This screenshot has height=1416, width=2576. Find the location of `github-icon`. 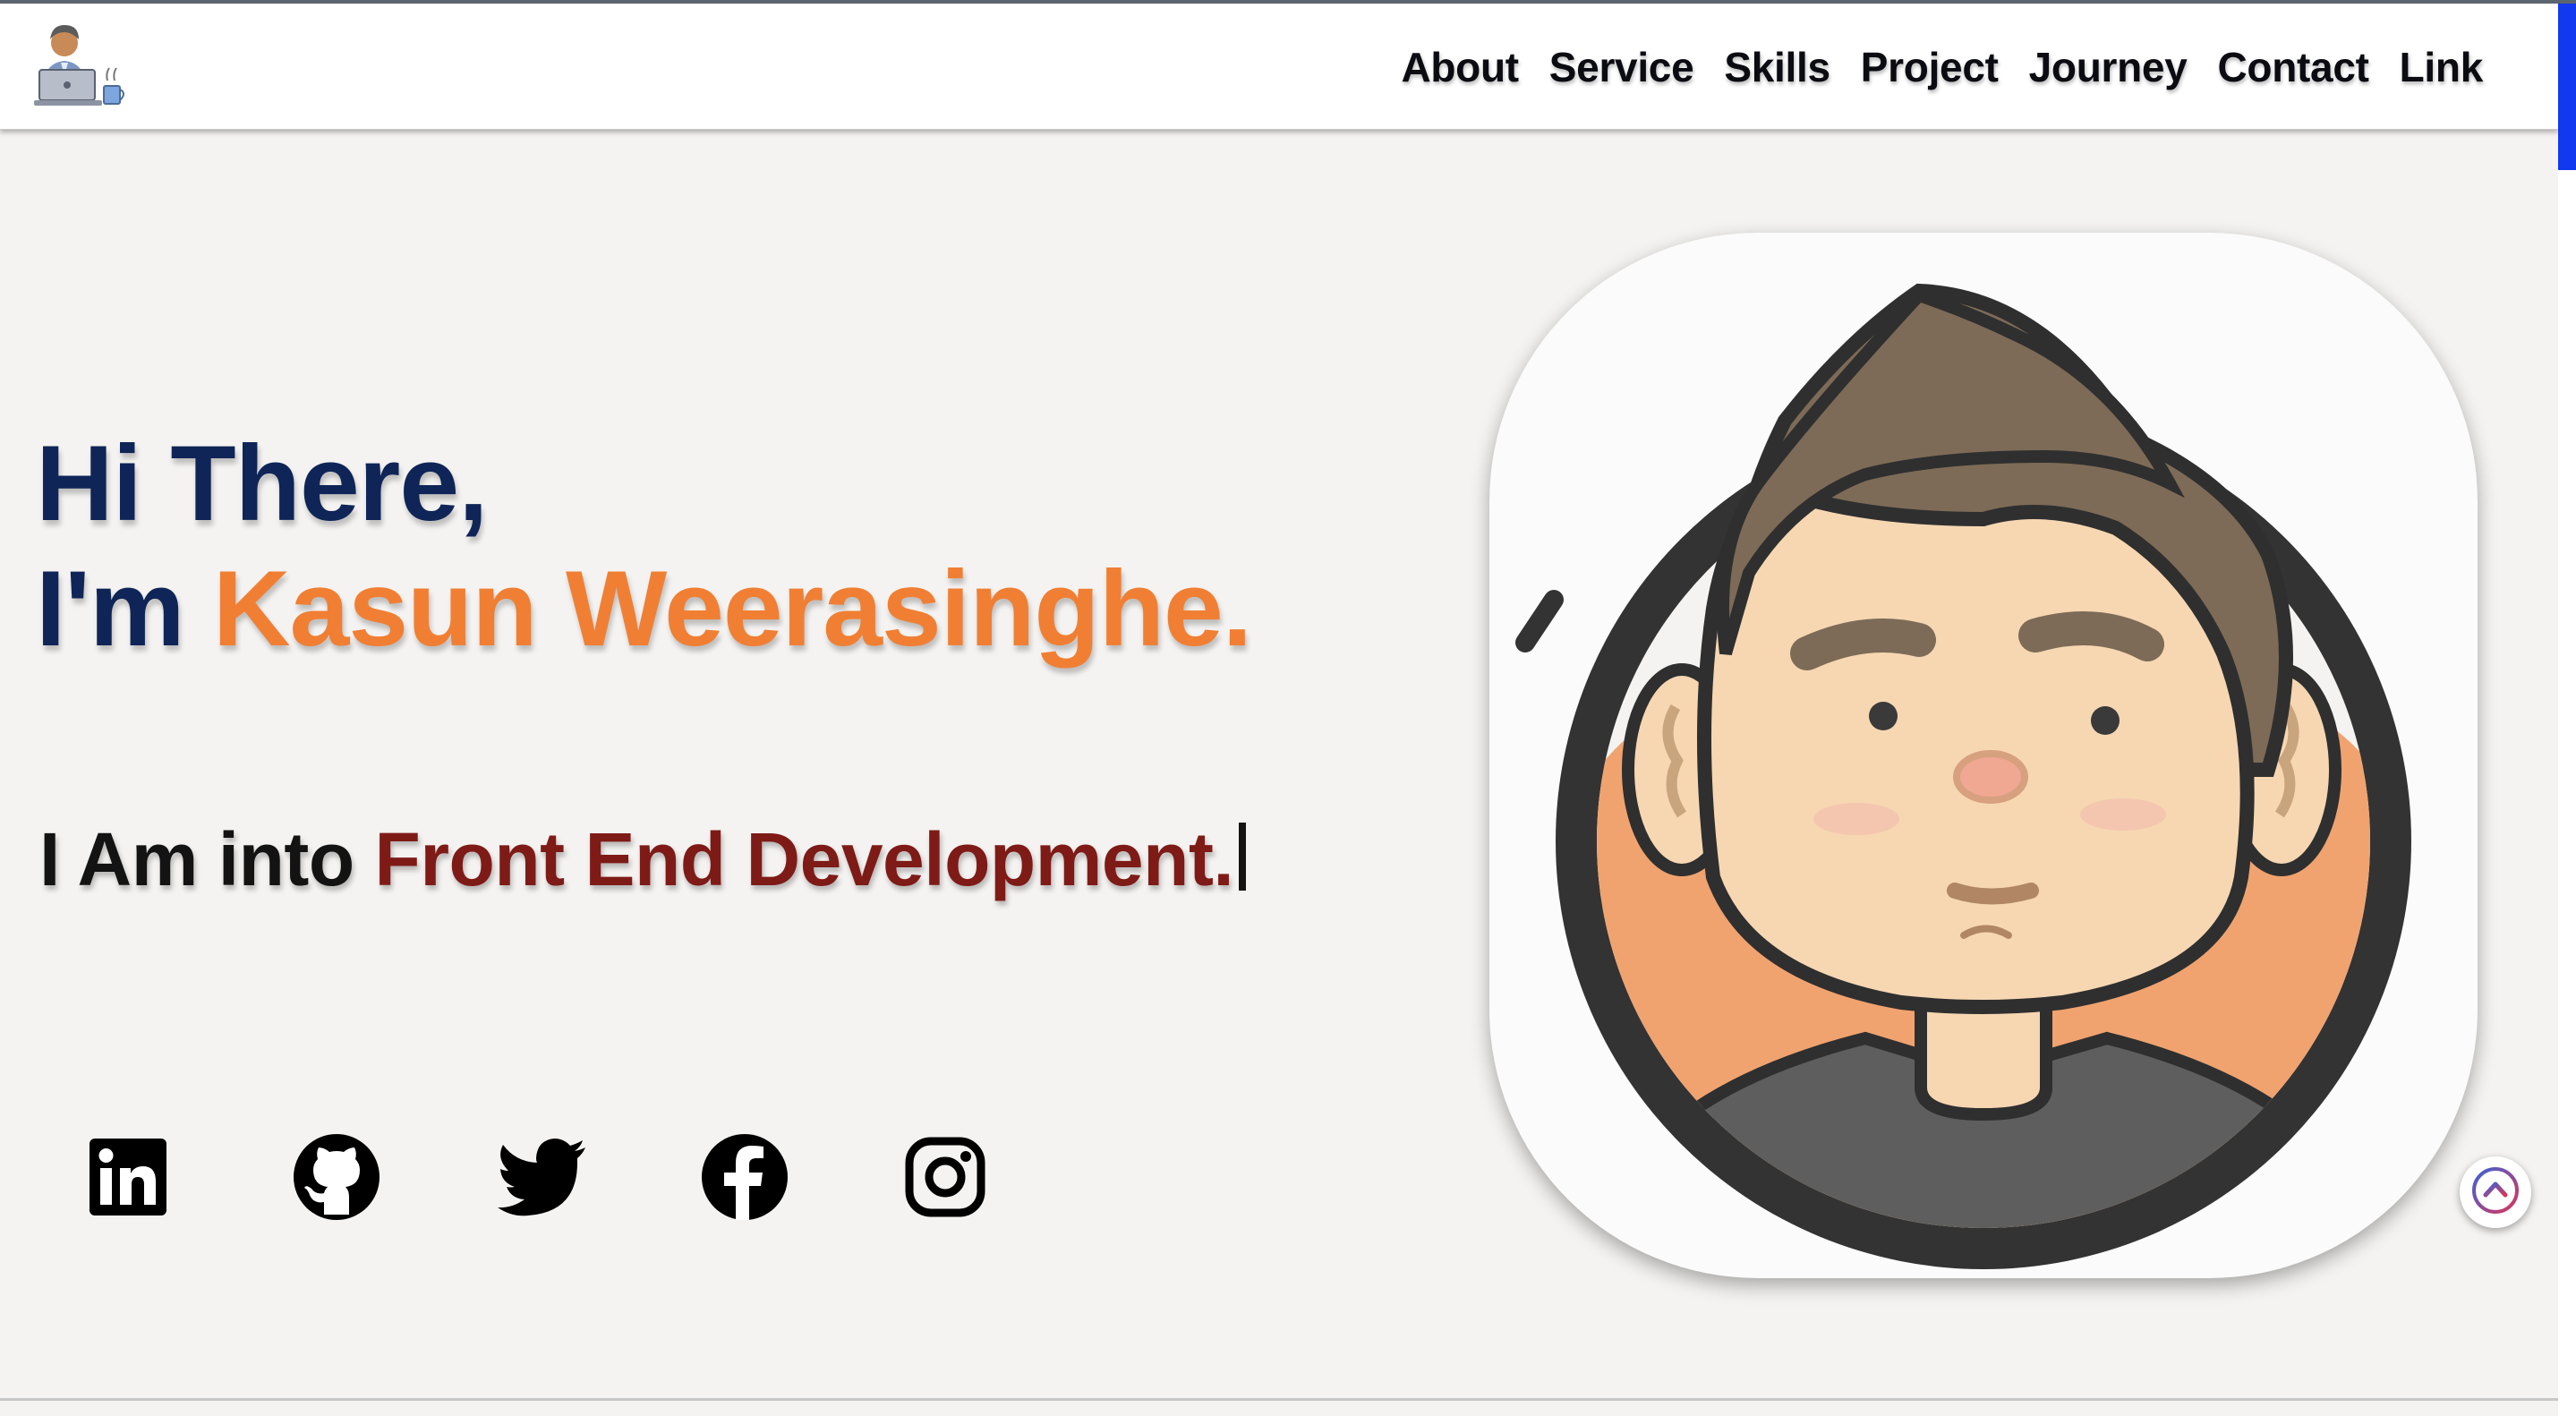

github-icon is located at coordinates (394, 1177).